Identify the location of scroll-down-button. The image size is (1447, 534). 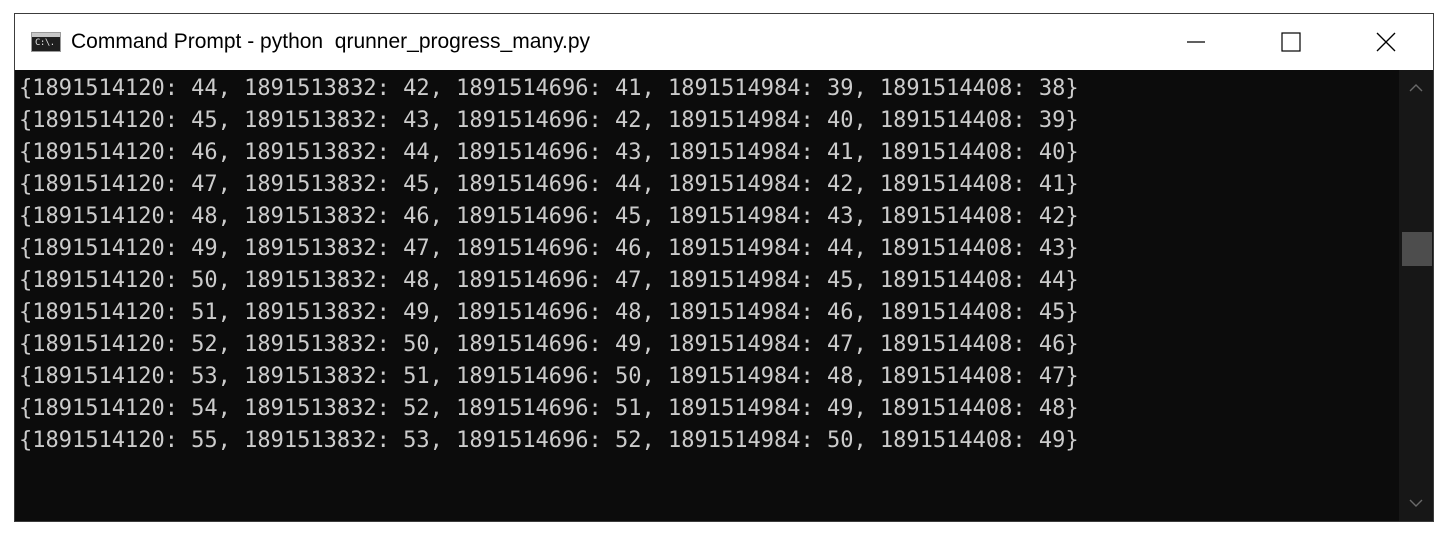
(1416, 503).